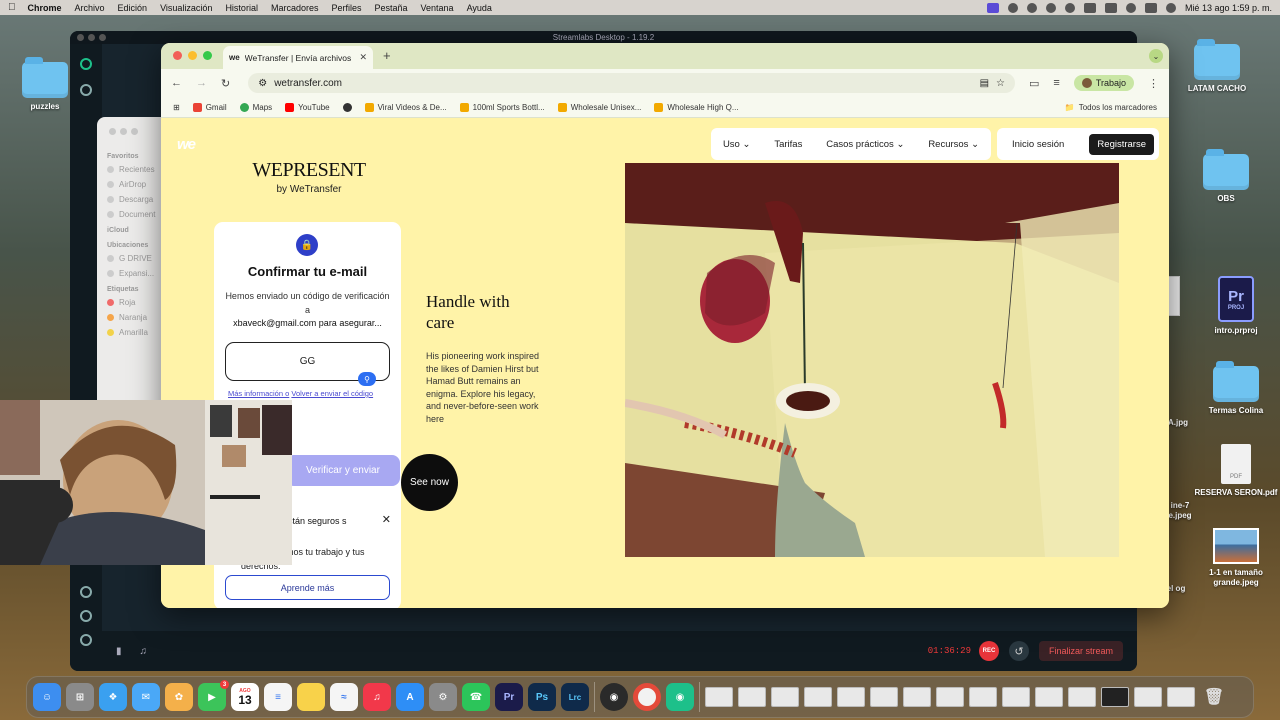 The image size is (1280, 720). I want to click on creative-cloud-icon, so click(1031, 7).